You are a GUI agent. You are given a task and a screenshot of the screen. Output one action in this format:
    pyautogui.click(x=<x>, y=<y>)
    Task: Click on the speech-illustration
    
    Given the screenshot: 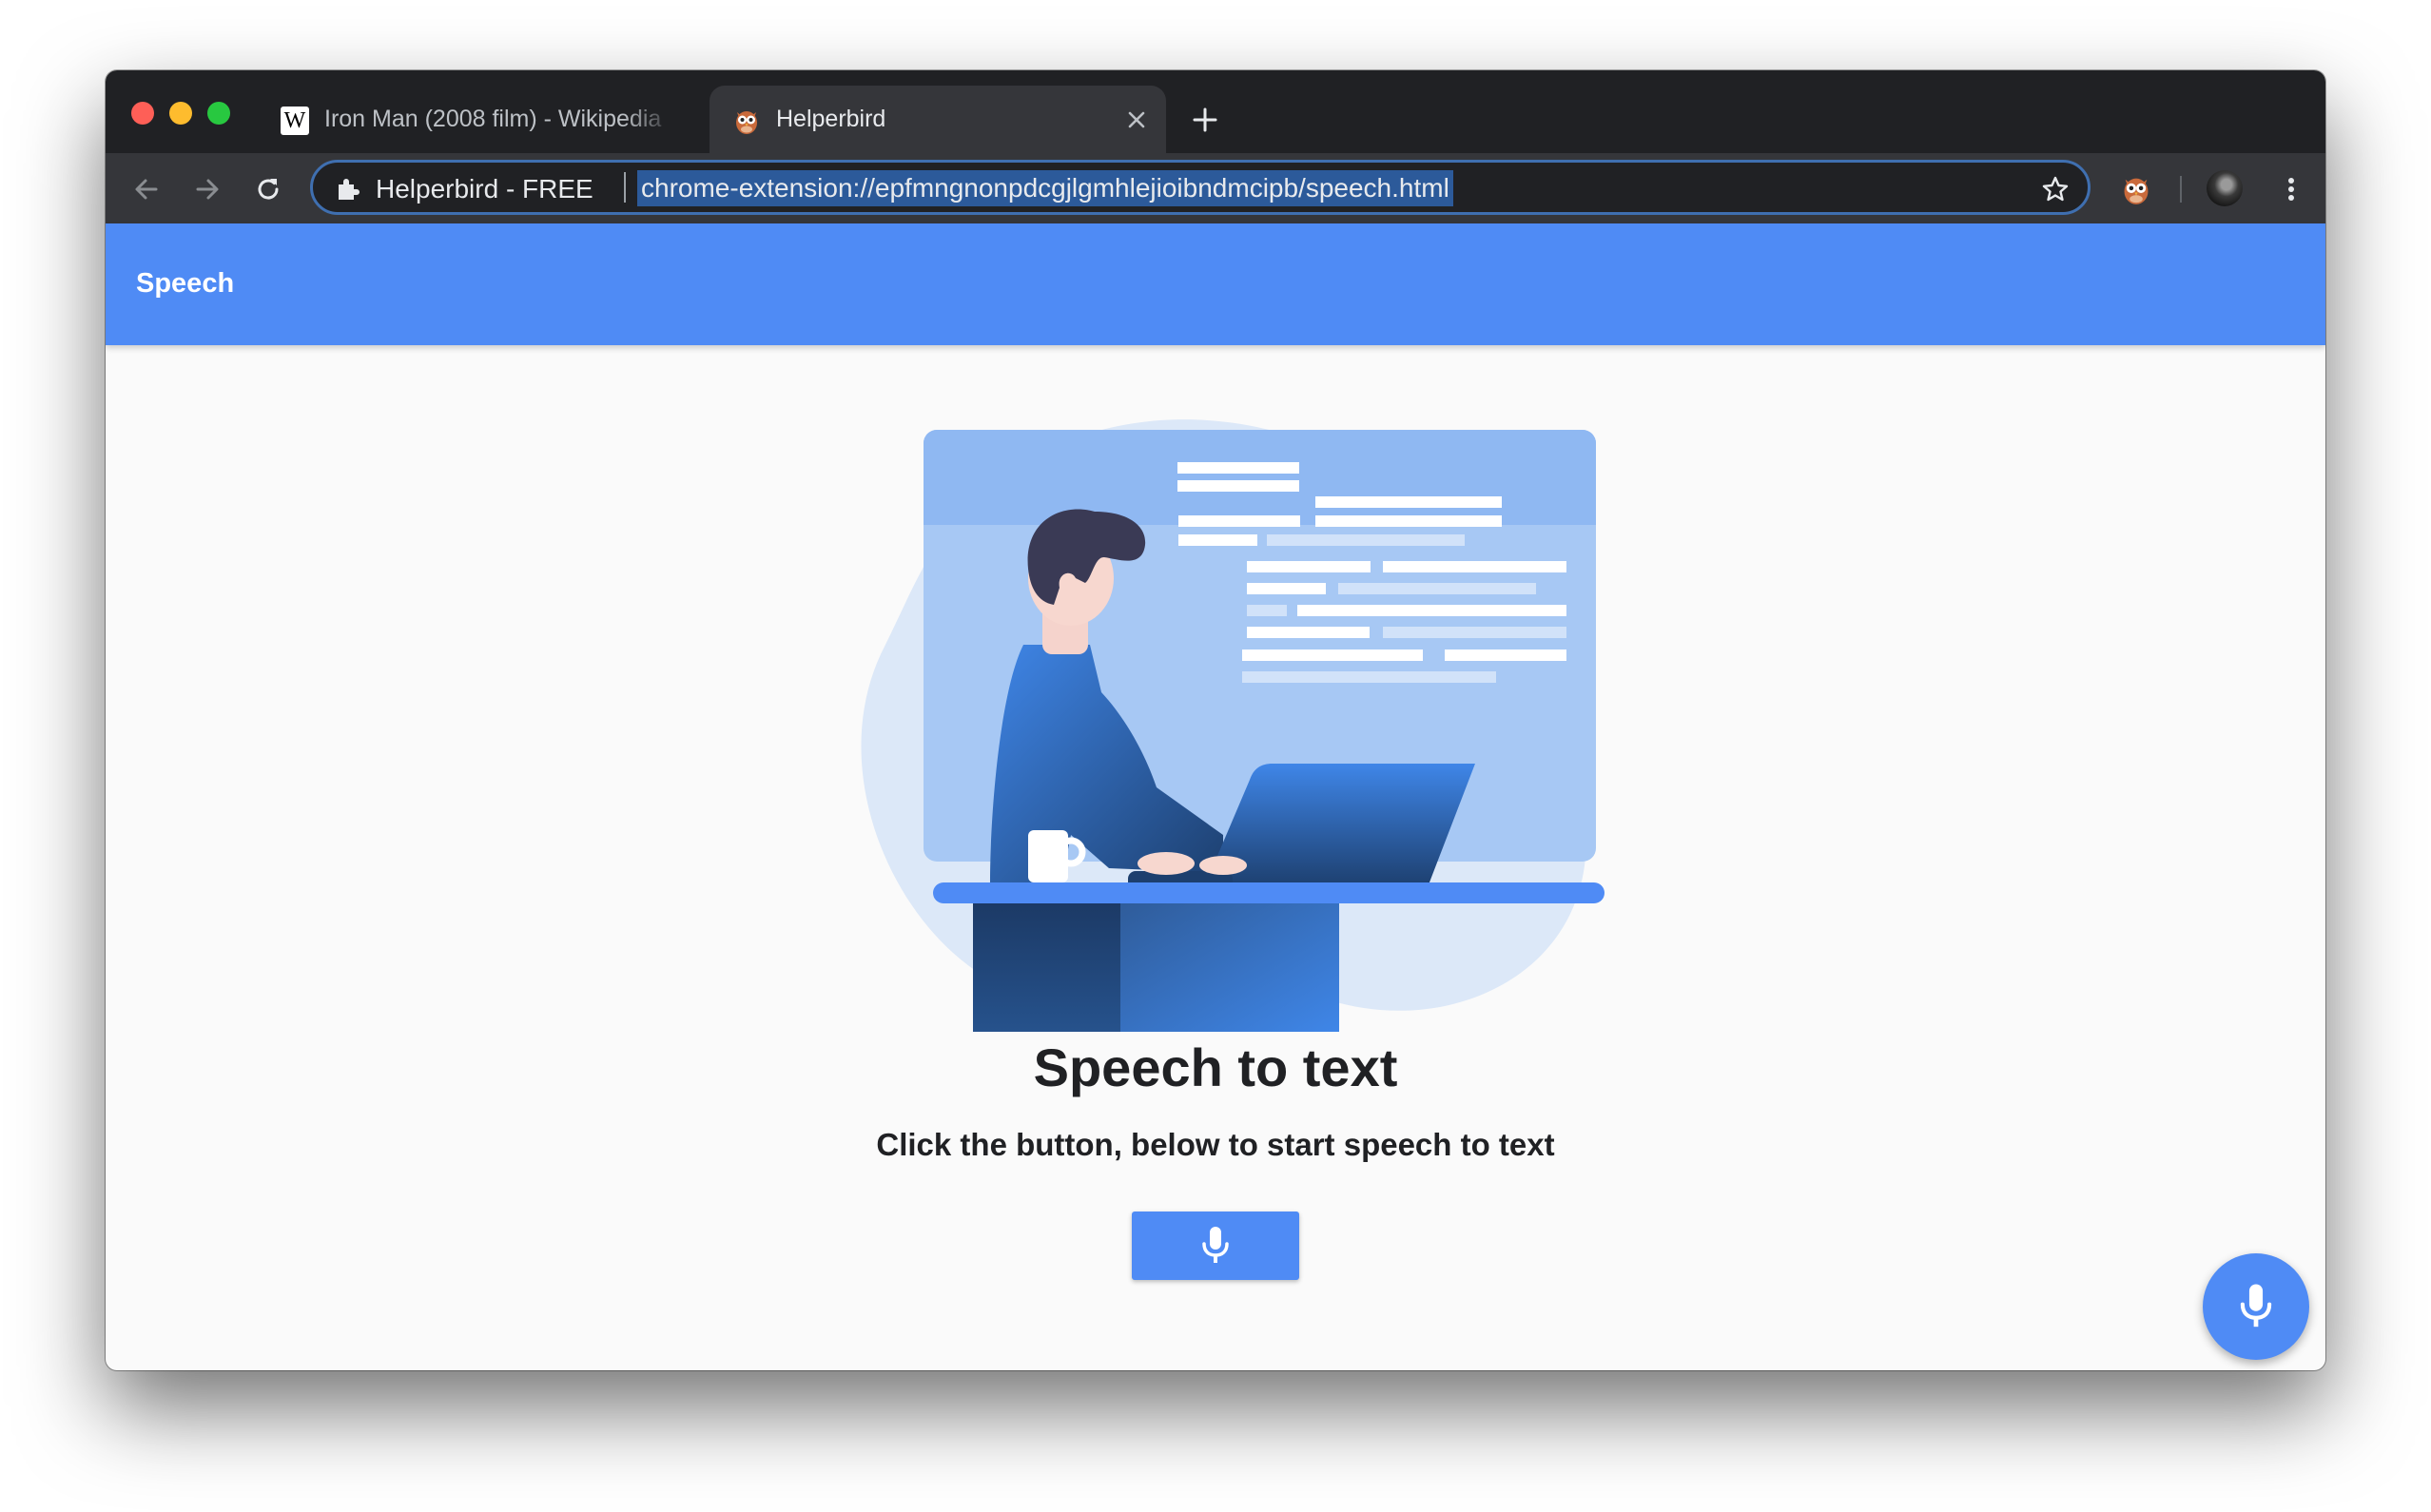 What is the action you would take?
    pyautogui.click(x=1232, y=725)
    